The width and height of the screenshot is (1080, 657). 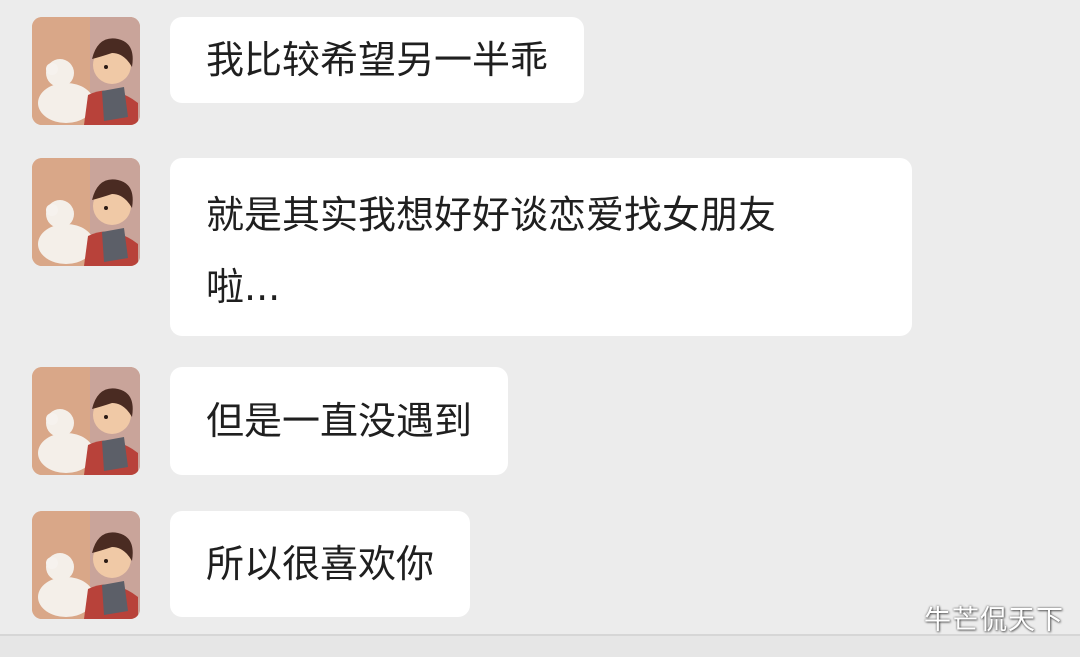 I want to click on message-bubble: 但是一直没遇到, so click(x=339, y=421).